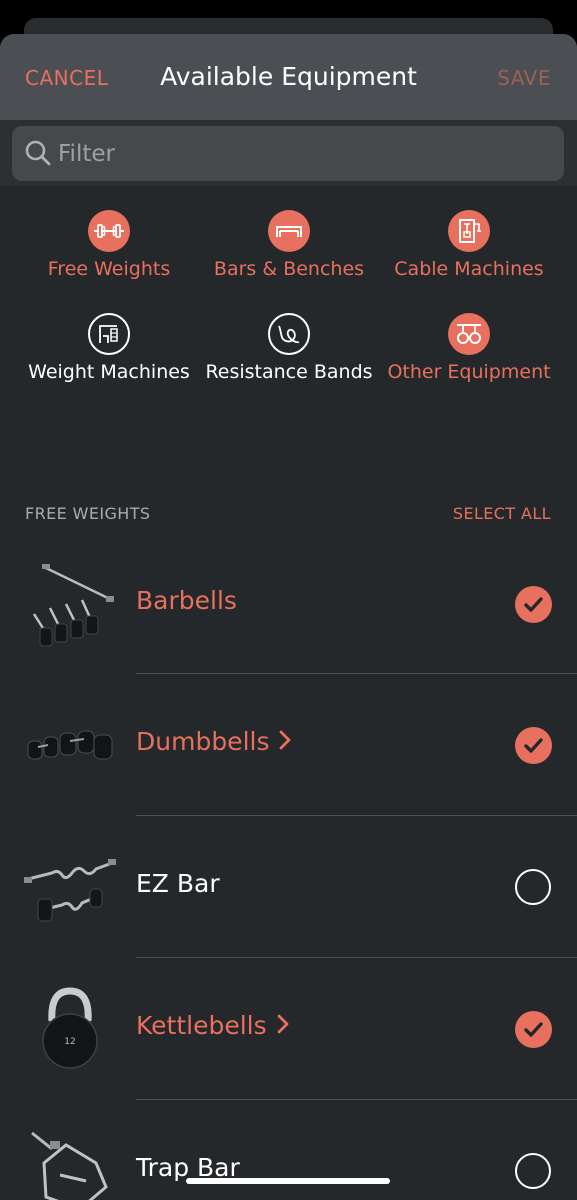 The width and height of the screenshot is (577, 1200). I want to click on save-button: SAVE, so click(524, 78).